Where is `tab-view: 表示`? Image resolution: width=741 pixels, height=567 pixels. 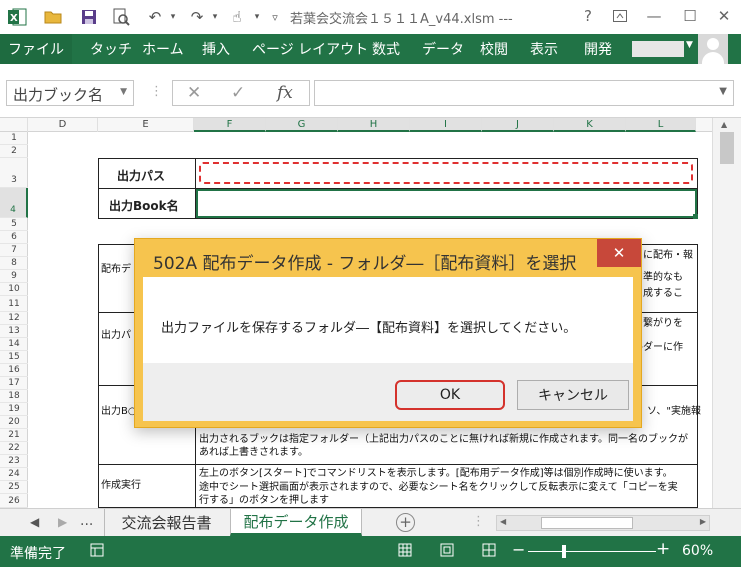
tab-view: 表示 is located at coordinates (544, 49).